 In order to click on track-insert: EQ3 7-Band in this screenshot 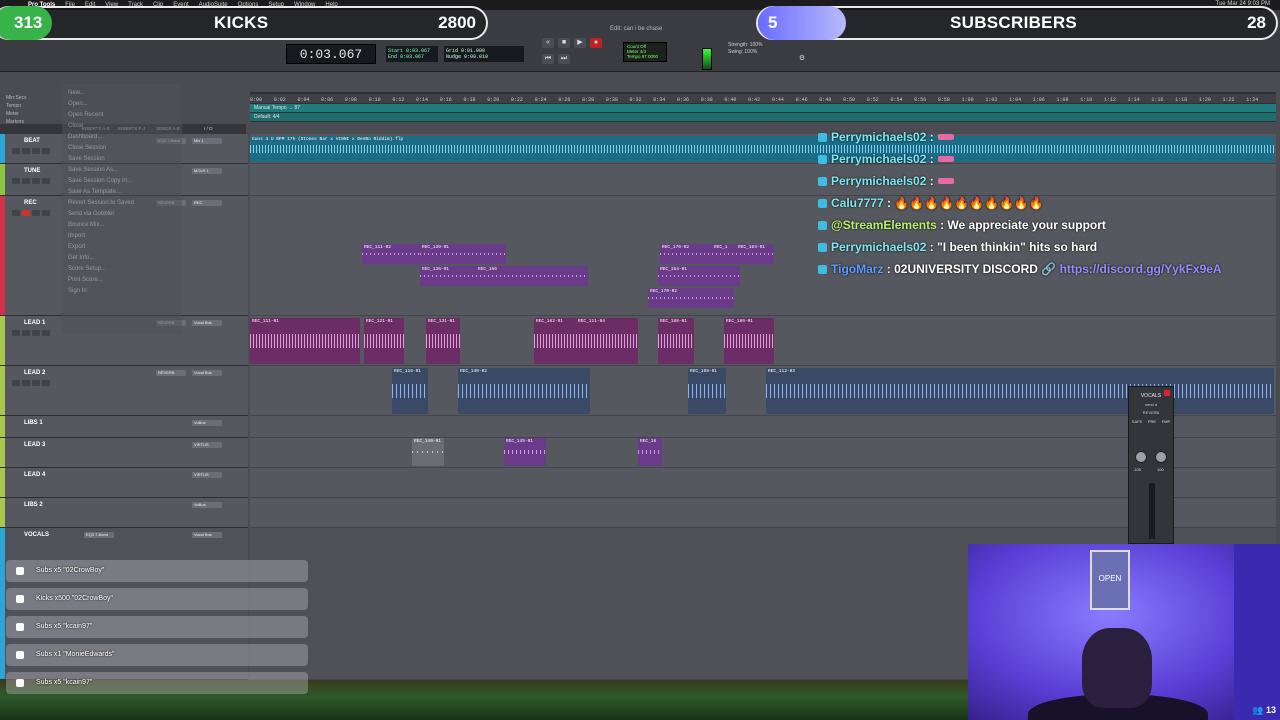, I will do `click(99, 535)`.